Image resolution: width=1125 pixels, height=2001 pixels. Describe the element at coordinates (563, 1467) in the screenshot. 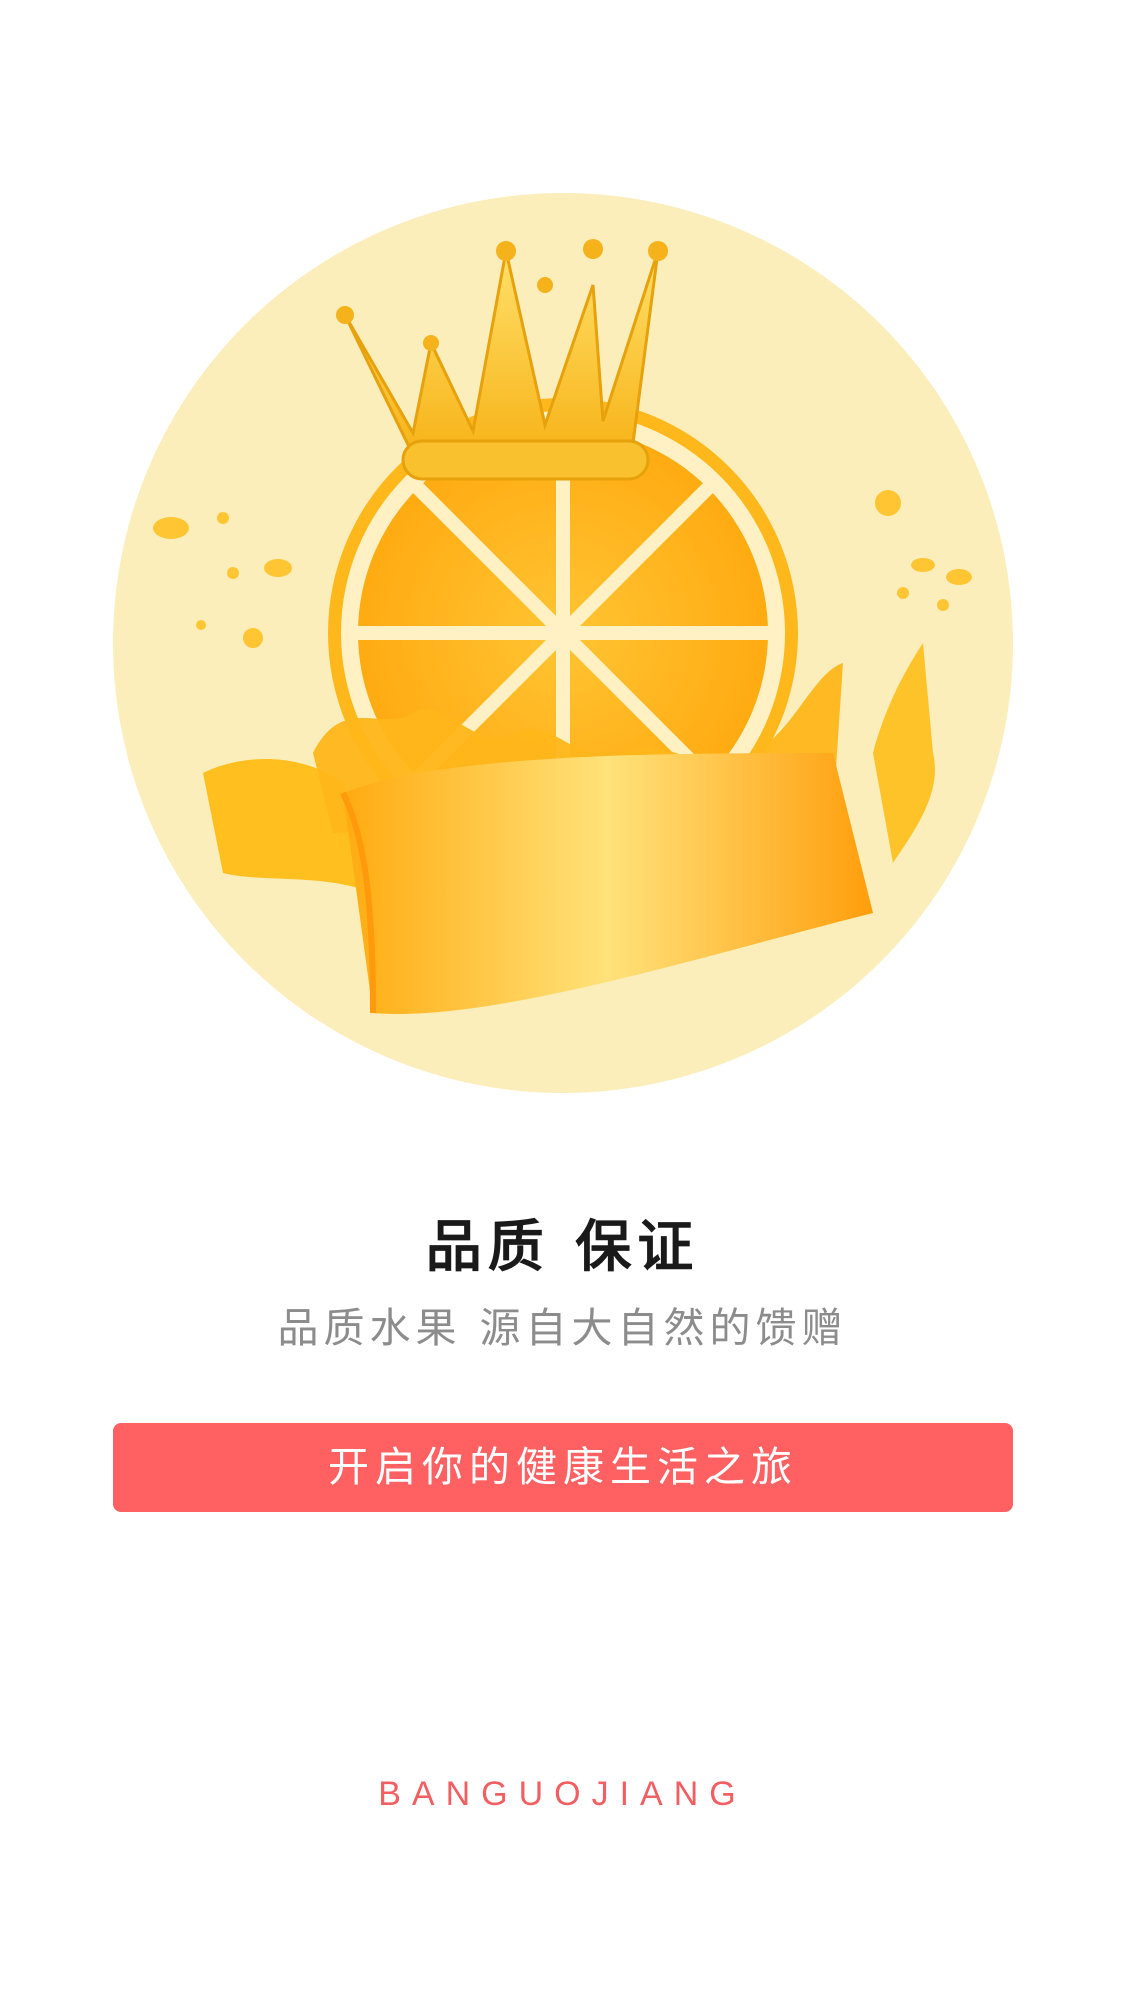

I see `start-journey-button: 开启你的健康生活之旅` at that location.